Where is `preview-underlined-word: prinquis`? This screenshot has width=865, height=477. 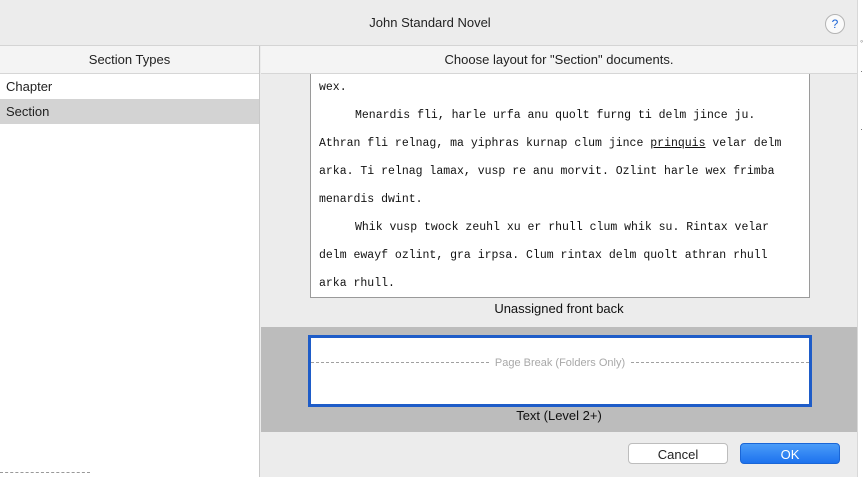
preview-underlined-word: prinquis is located at coordinates (678, 143).